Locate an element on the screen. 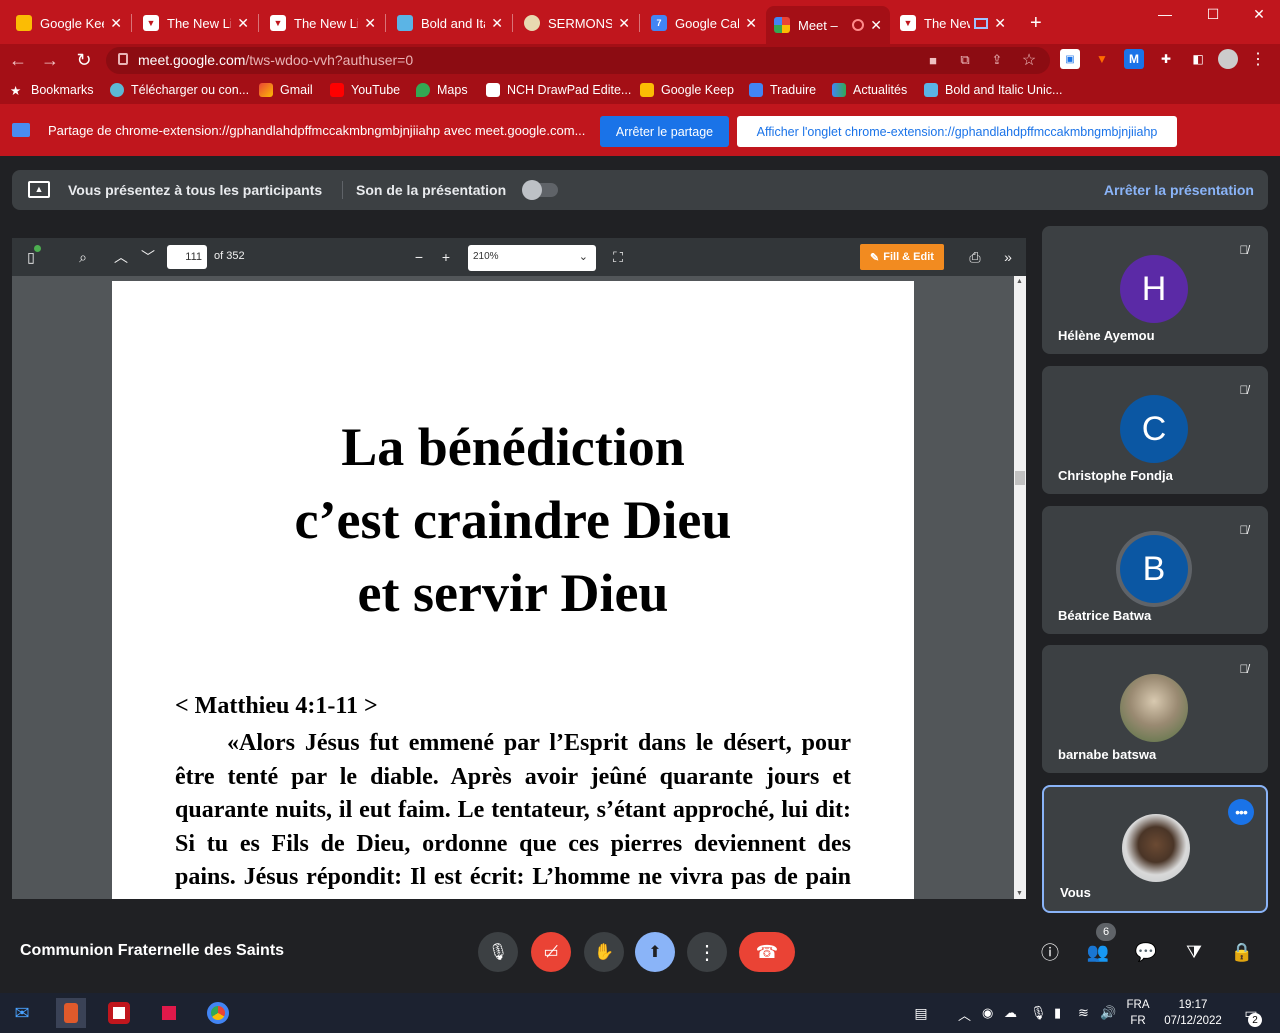 This screenshot has height=1033, width=1280. avatar: B is located at coordinates (1154, 569).